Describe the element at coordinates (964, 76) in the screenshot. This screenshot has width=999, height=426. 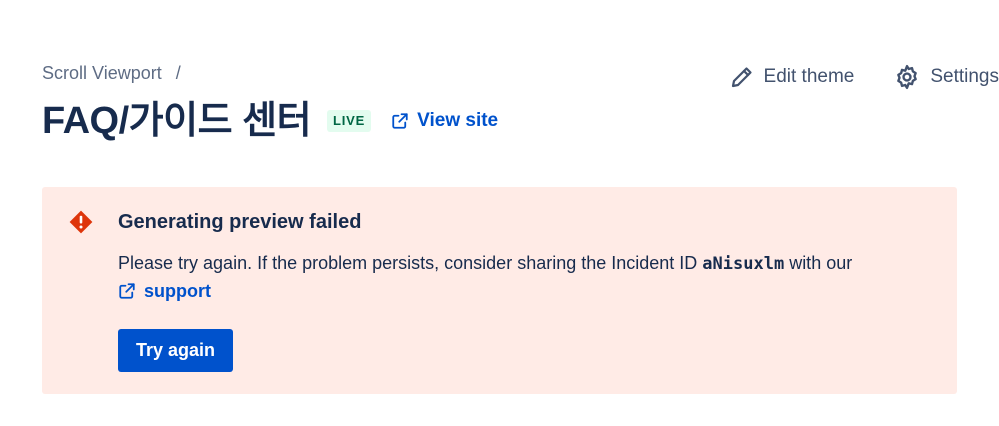
I see `settings-label: Settings` at that location.